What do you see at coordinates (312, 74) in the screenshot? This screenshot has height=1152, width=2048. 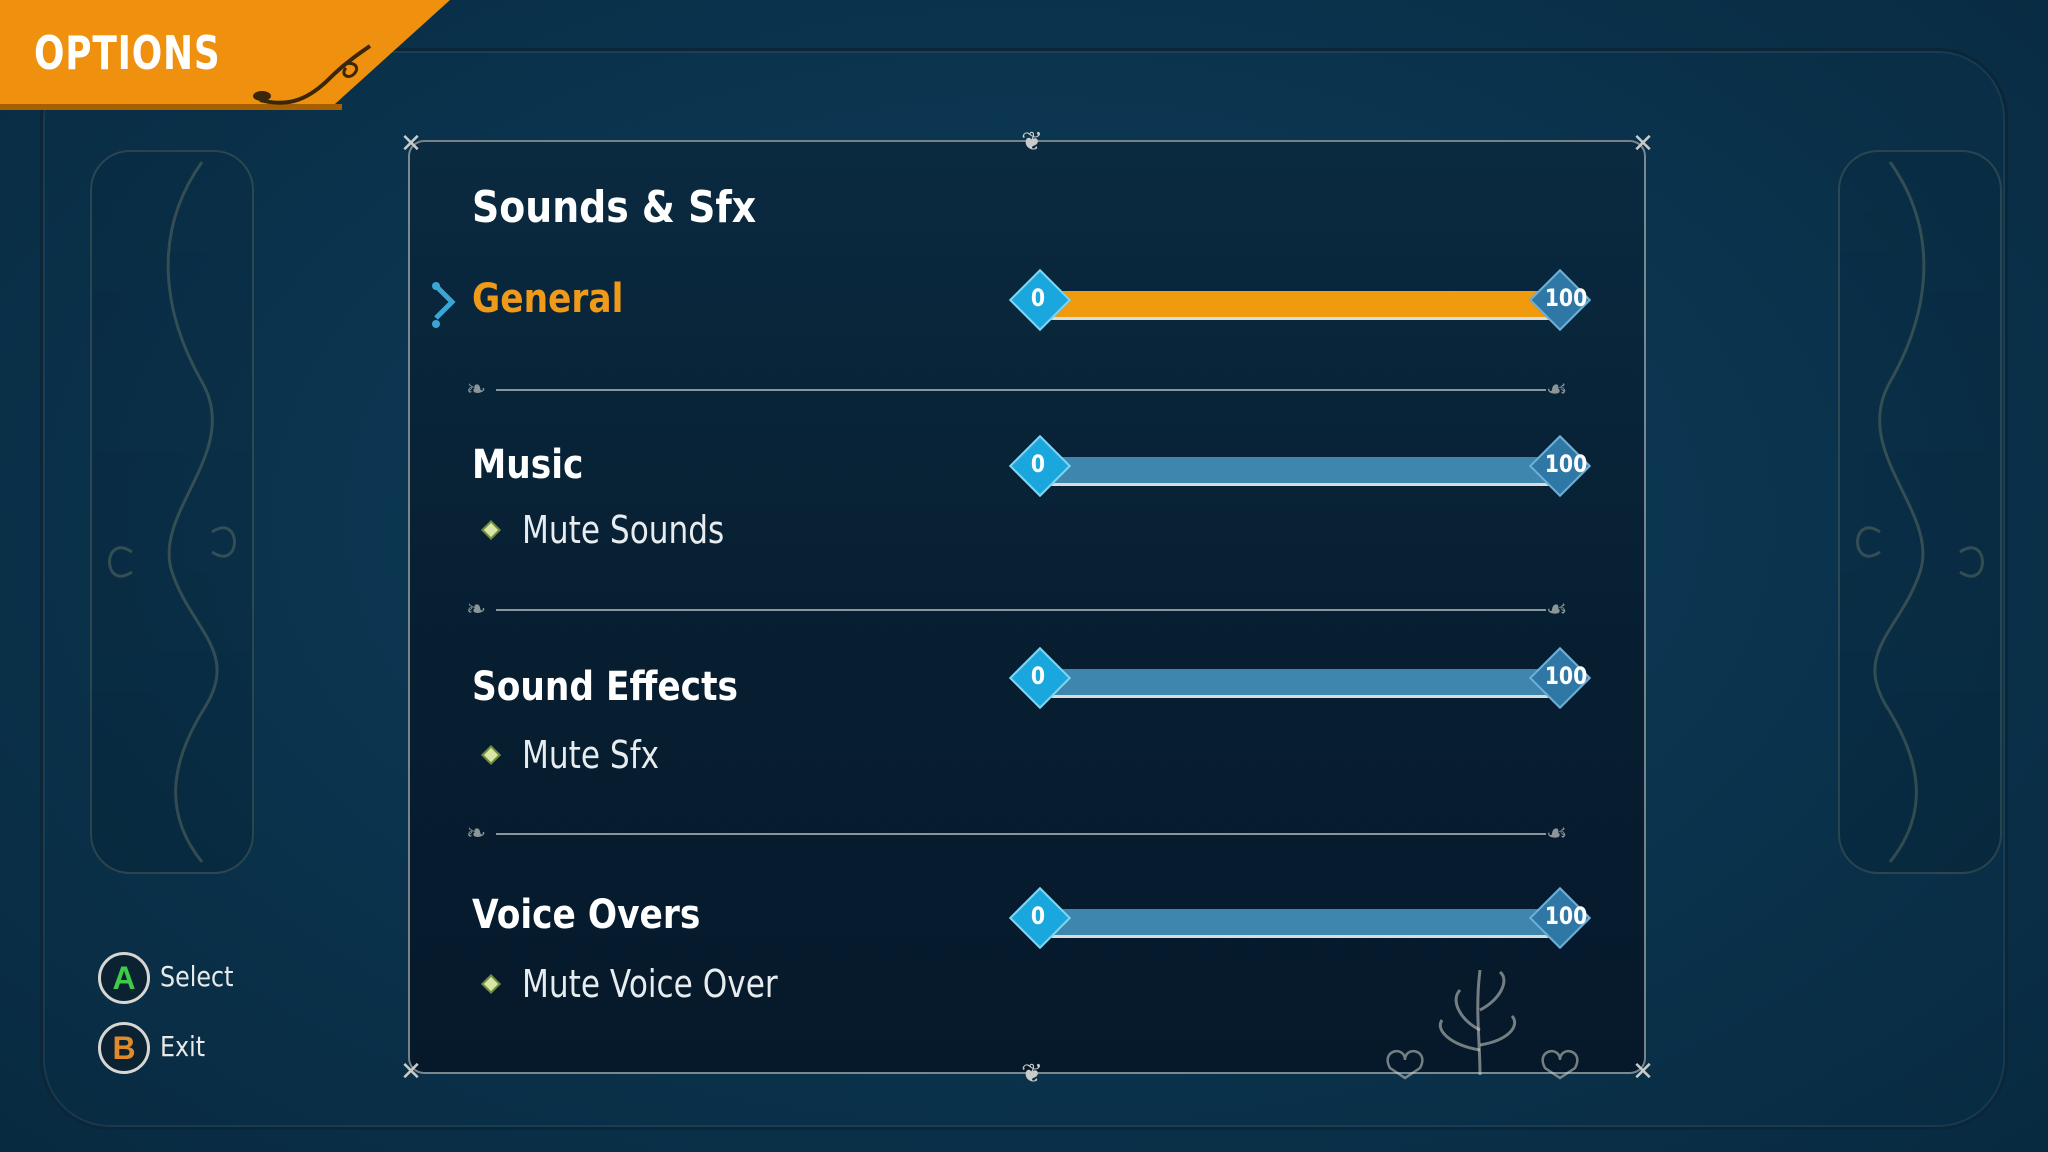 I see `vine-ornament-icon` at bounding box center [312, 74].